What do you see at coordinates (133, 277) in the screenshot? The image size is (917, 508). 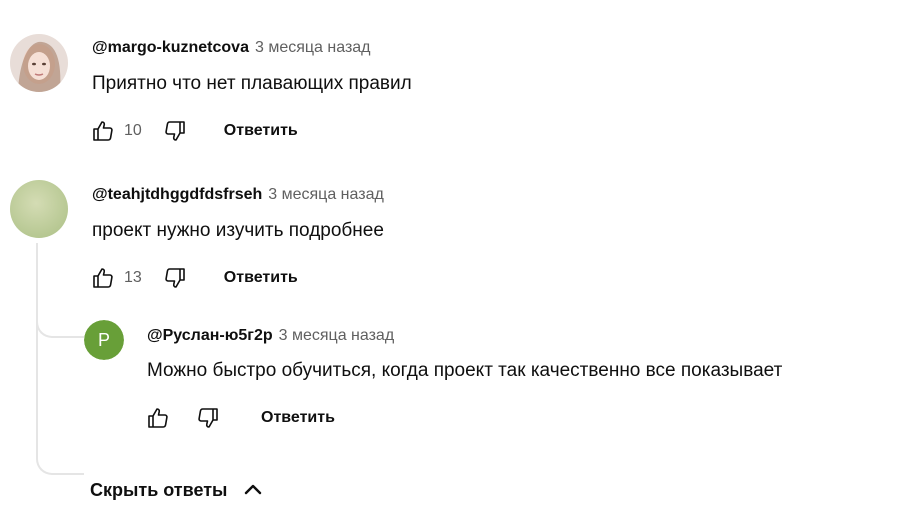 I see `like-count: 13` at bounding box center [133, 277].